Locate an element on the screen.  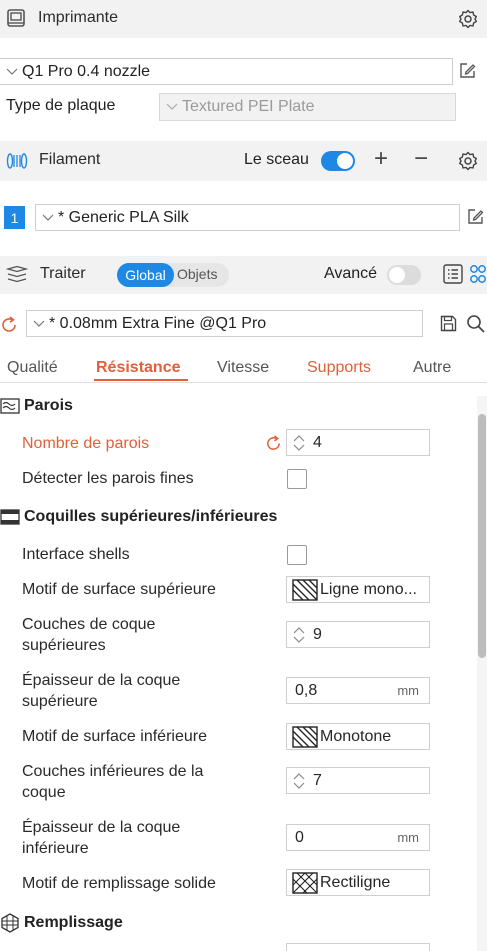
bottom-shell-layers-label-line2: coque is located at coordinates (44, 792).